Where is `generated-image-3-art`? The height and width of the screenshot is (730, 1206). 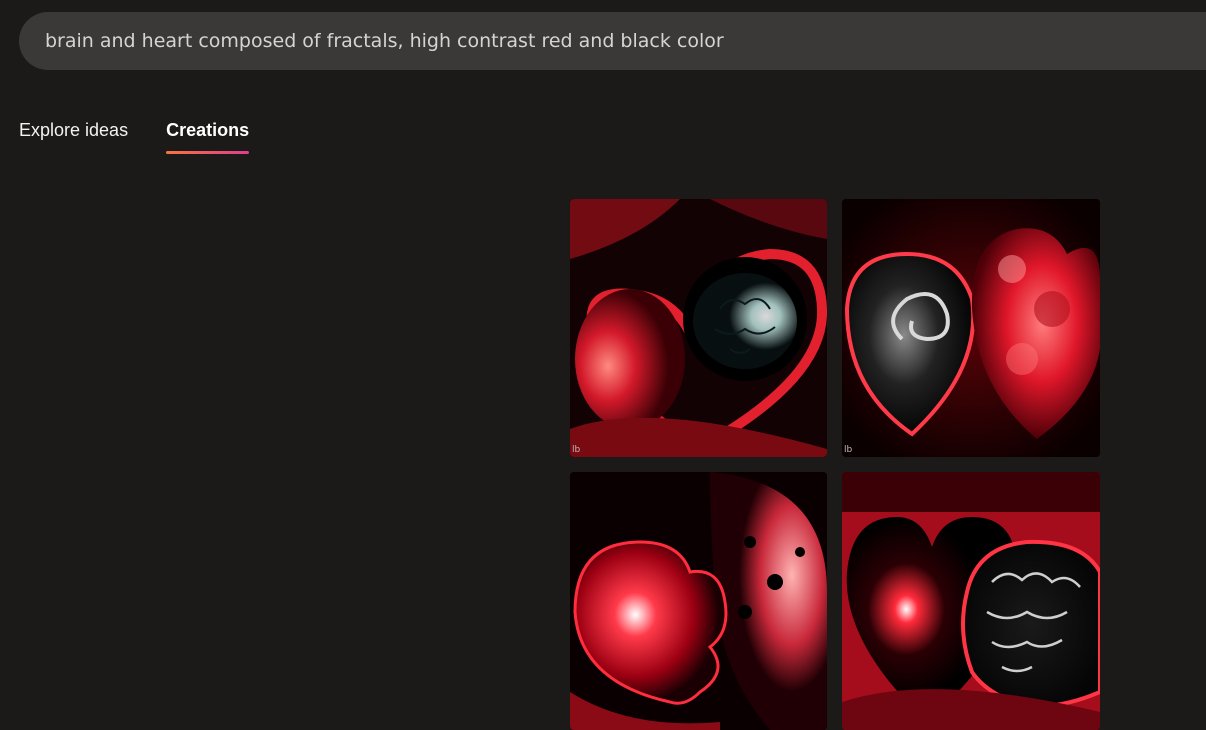 generated-image-3-art is located at coordinates (698, 601).